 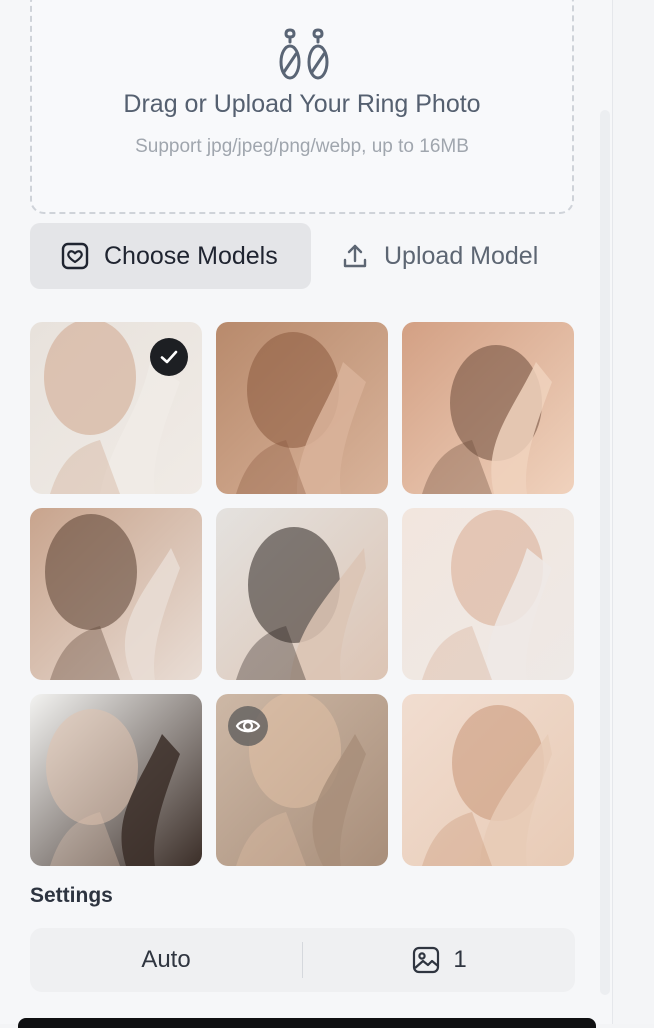 What do you see at coordinates (302, 146) in the screenshot?
I see `upload-subtitle: Support jpg/jpeg/png/webp, up to 16MB` at bounding box center [302, 146].